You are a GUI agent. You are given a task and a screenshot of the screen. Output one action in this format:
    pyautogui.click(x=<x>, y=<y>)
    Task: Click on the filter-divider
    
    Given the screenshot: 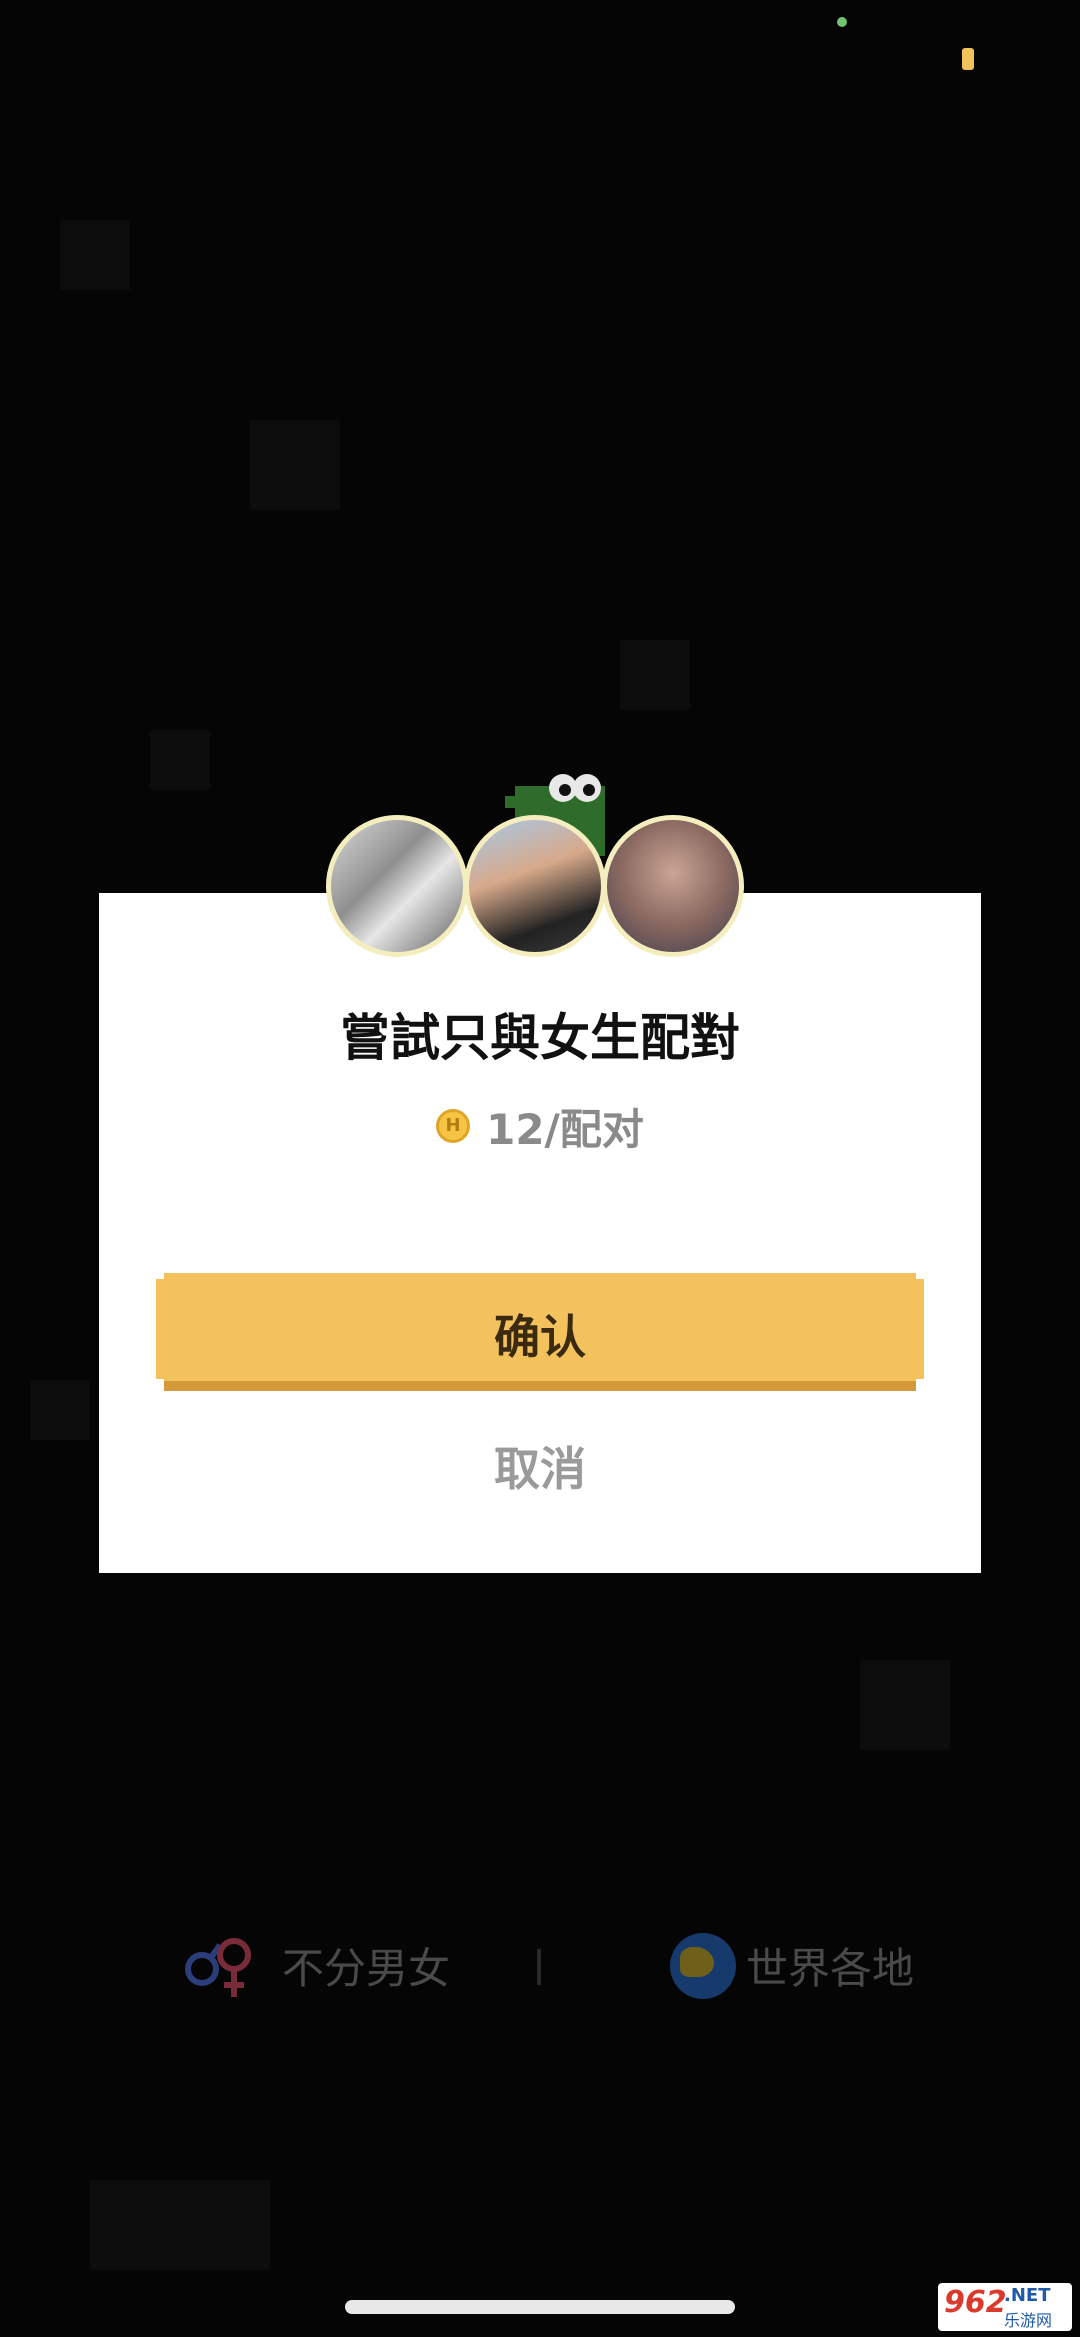 What is the action you would take?
    pyautogui.click(x=539, y=1967)
    